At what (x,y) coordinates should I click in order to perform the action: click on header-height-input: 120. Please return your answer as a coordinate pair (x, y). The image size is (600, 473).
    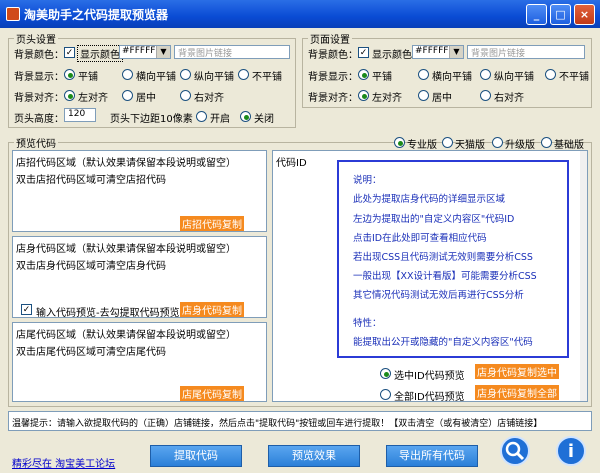
    Looking at the image, I should click on (80, 115).